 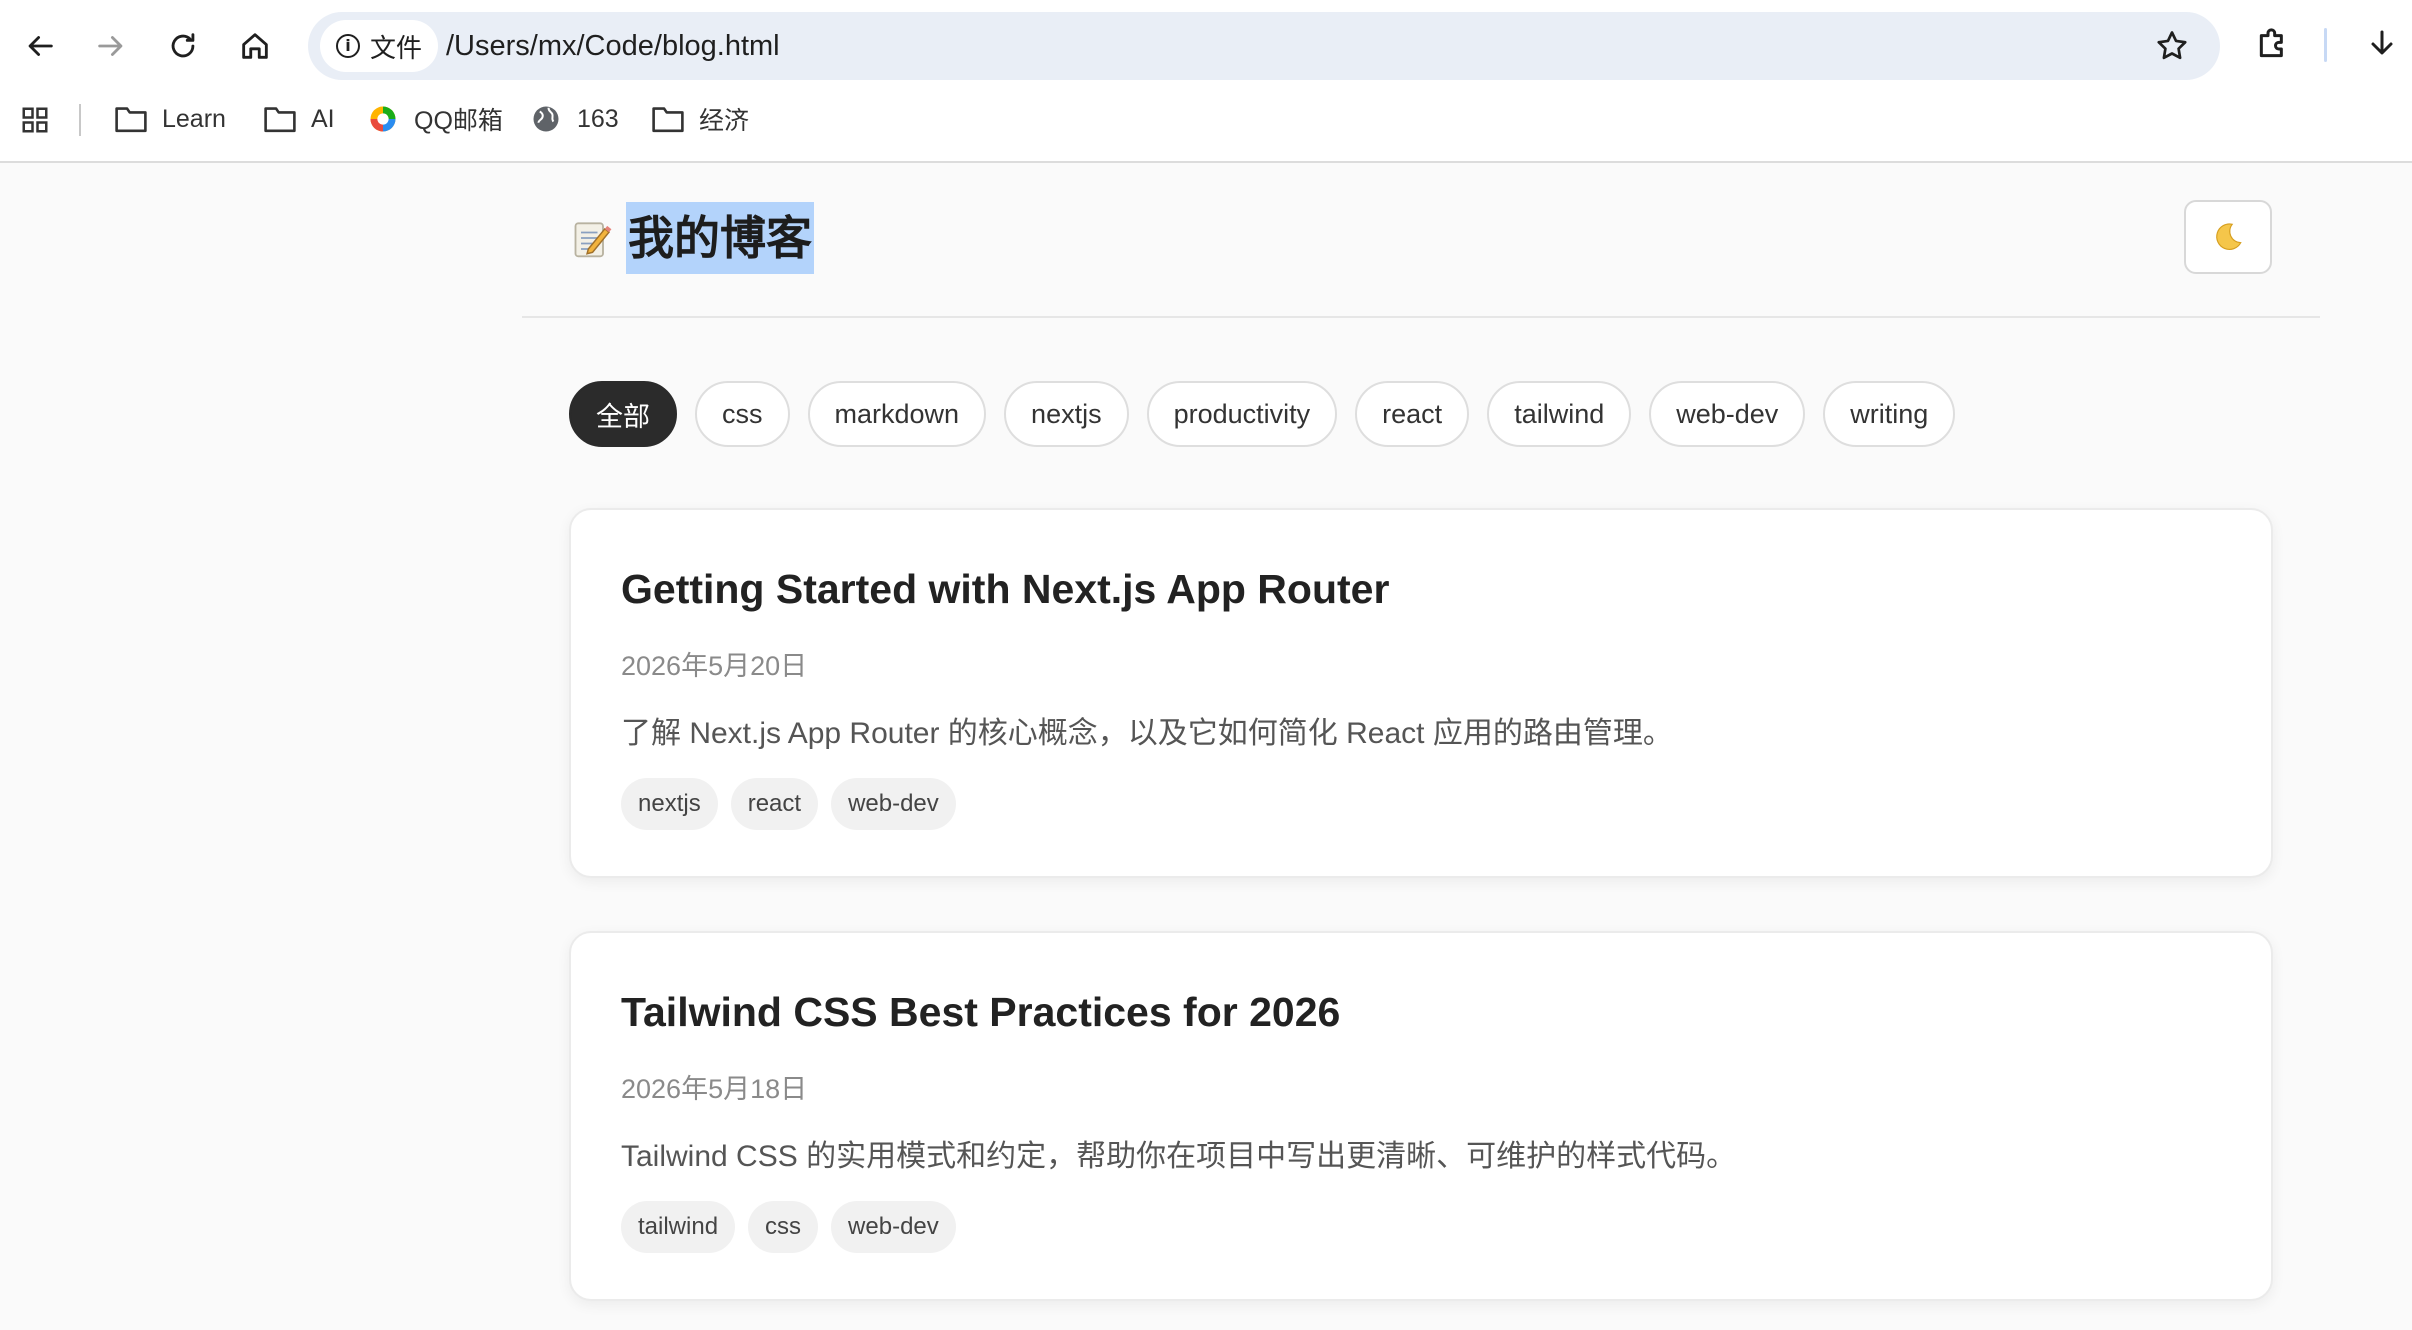 I want to click on extensions-puzzle-icon, so click(x=2273, y=44).